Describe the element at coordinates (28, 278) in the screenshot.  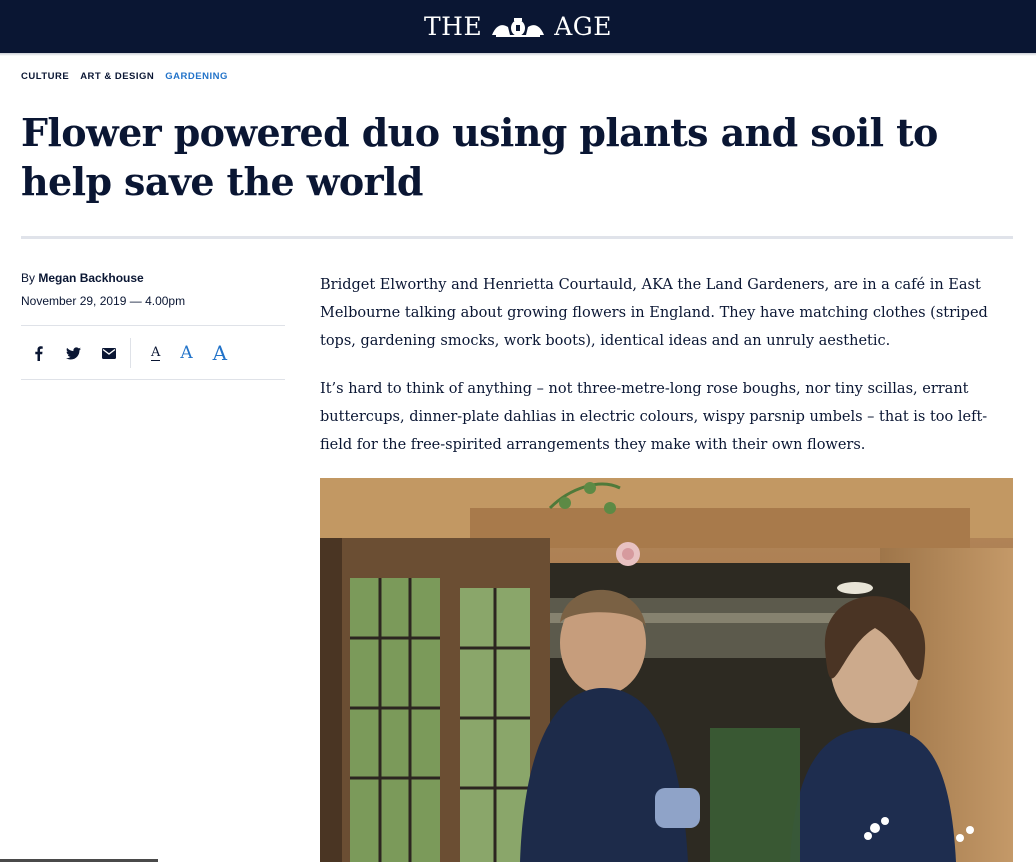
I see `byline-prefix: By` at that location.